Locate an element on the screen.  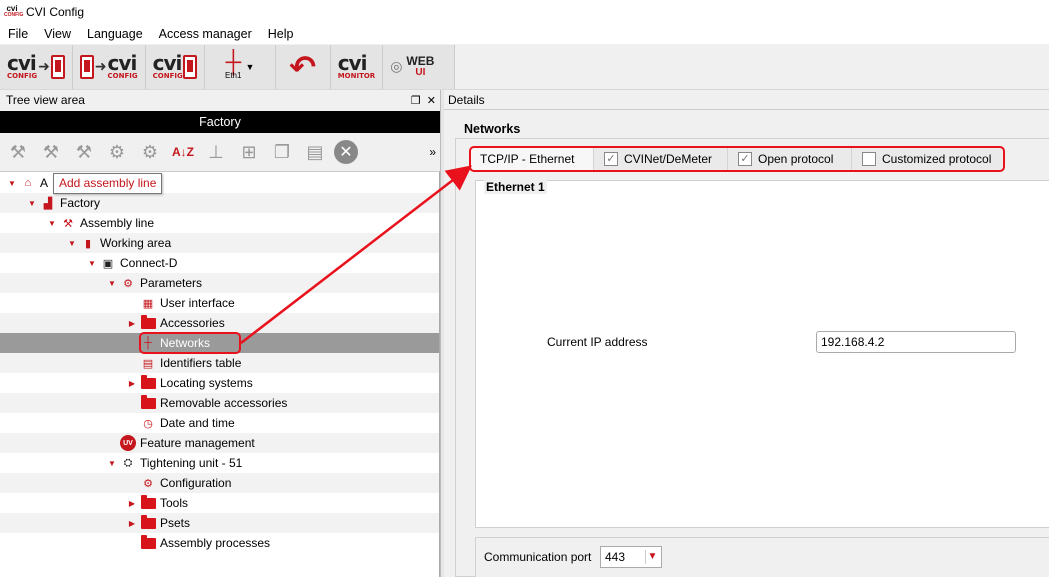
web-ui-icon: WEB UI is located at coordinates (420, 65).